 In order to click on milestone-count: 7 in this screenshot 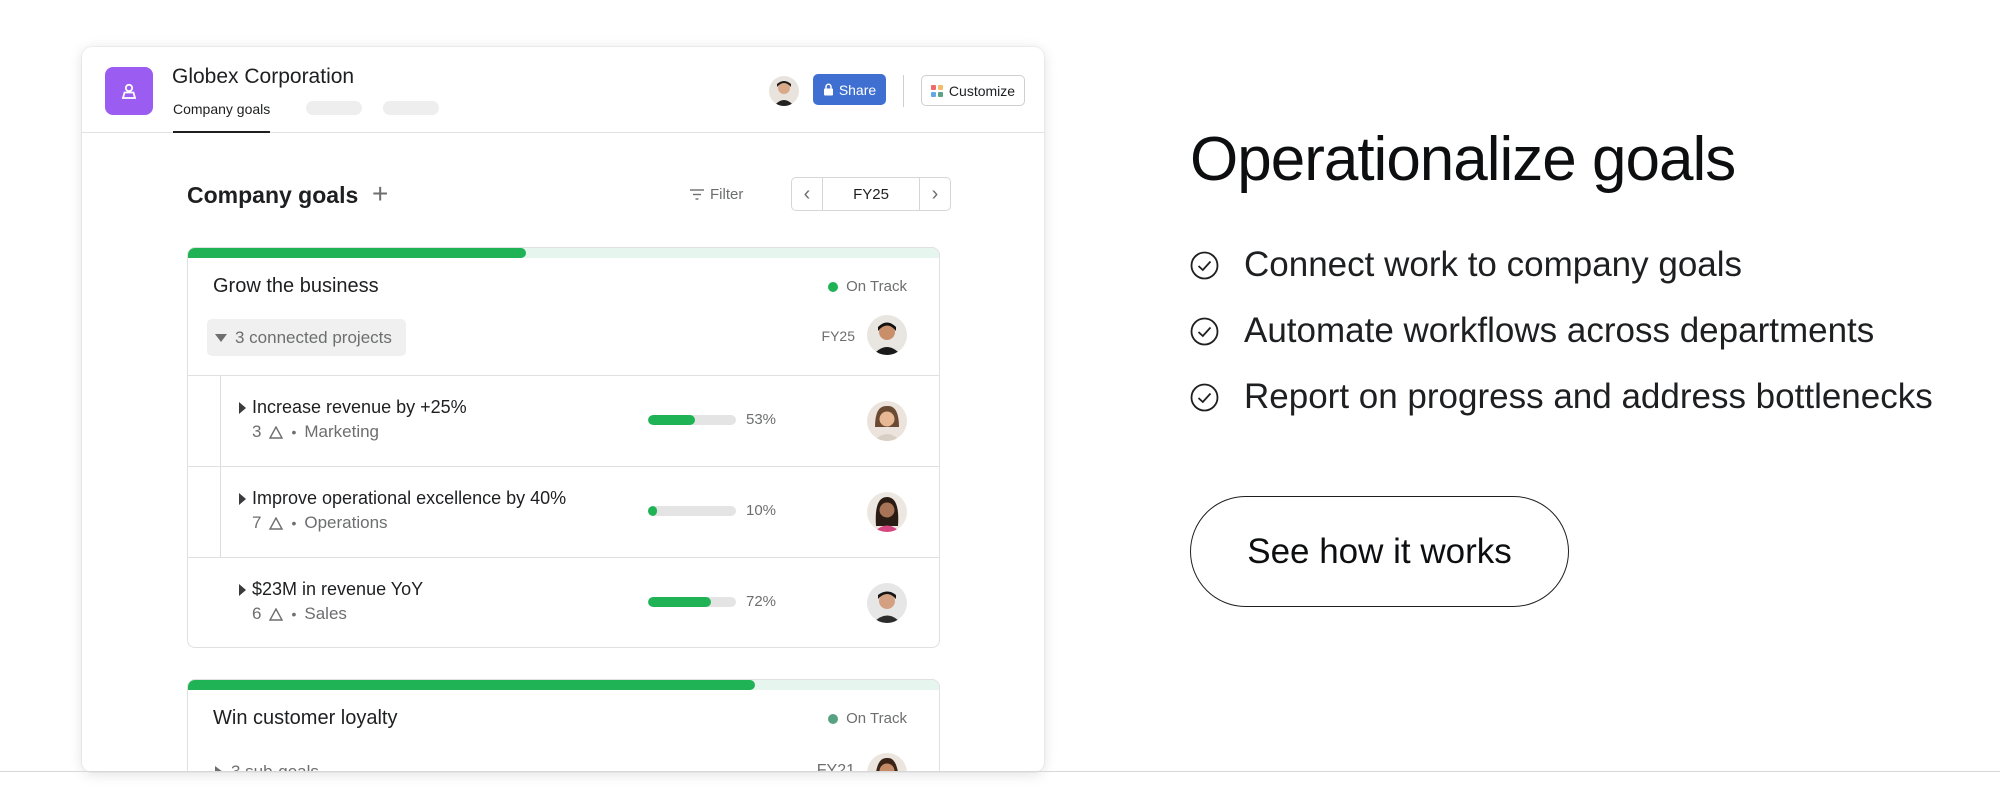, I will do `click(257, 522)`.